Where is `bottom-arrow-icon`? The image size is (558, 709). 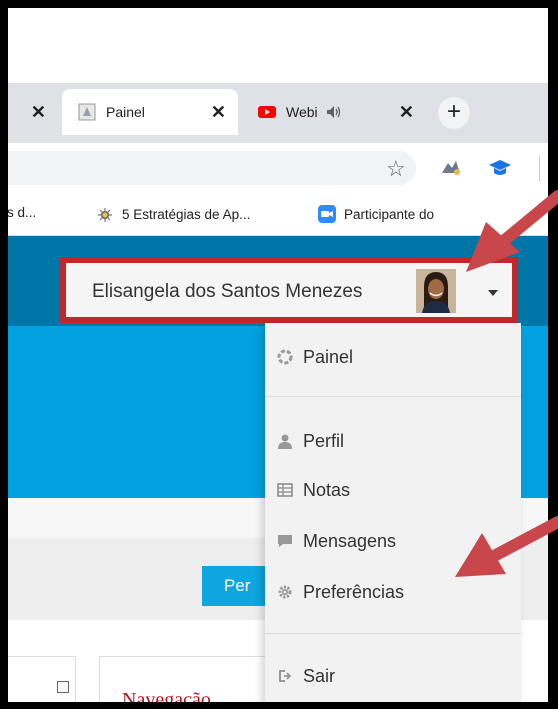
bottom-arrow-icon is located at coordinates (506, 546).